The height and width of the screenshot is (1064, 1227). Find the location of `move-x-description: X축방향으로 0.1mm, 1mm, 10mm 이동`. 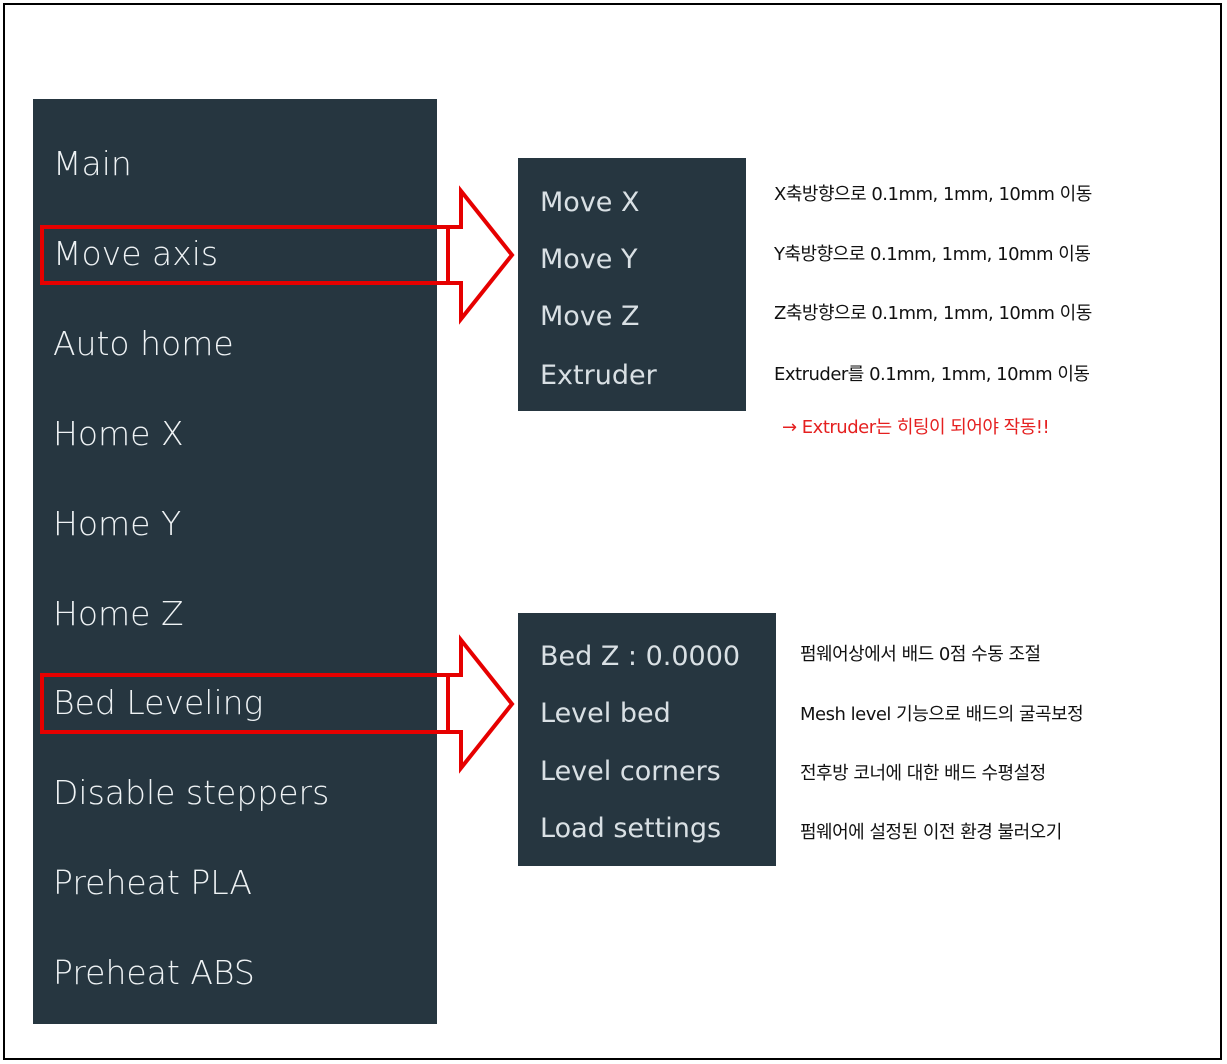

move-x-description: X축방향으로 0.1mm, 1mm, 10mm 이동 is located at coordinates (933, 194).